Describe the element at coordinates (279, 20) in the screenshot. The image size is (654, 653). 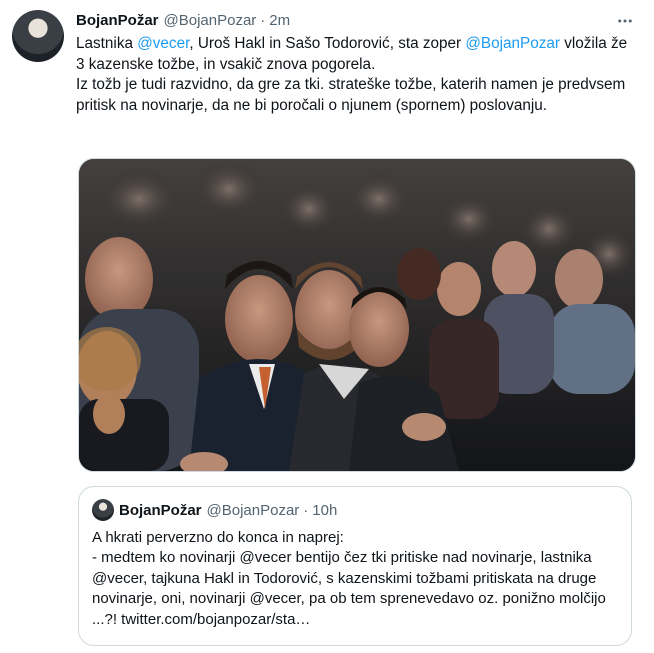
I see `tweet-time: 2m` at that location.